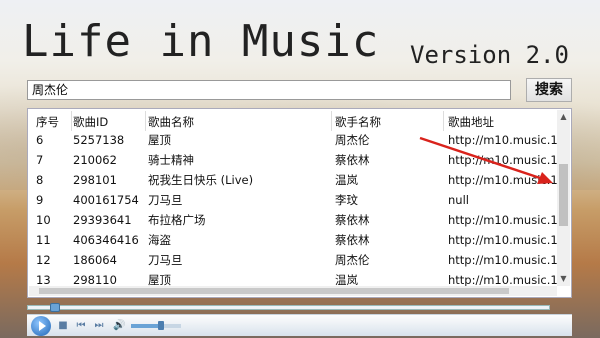 The image size is (600, 338). What do you see at coordinates (486, 160) in the screenshot?
I see `annotation-arrow-icon` at bounding box center [486, 160].